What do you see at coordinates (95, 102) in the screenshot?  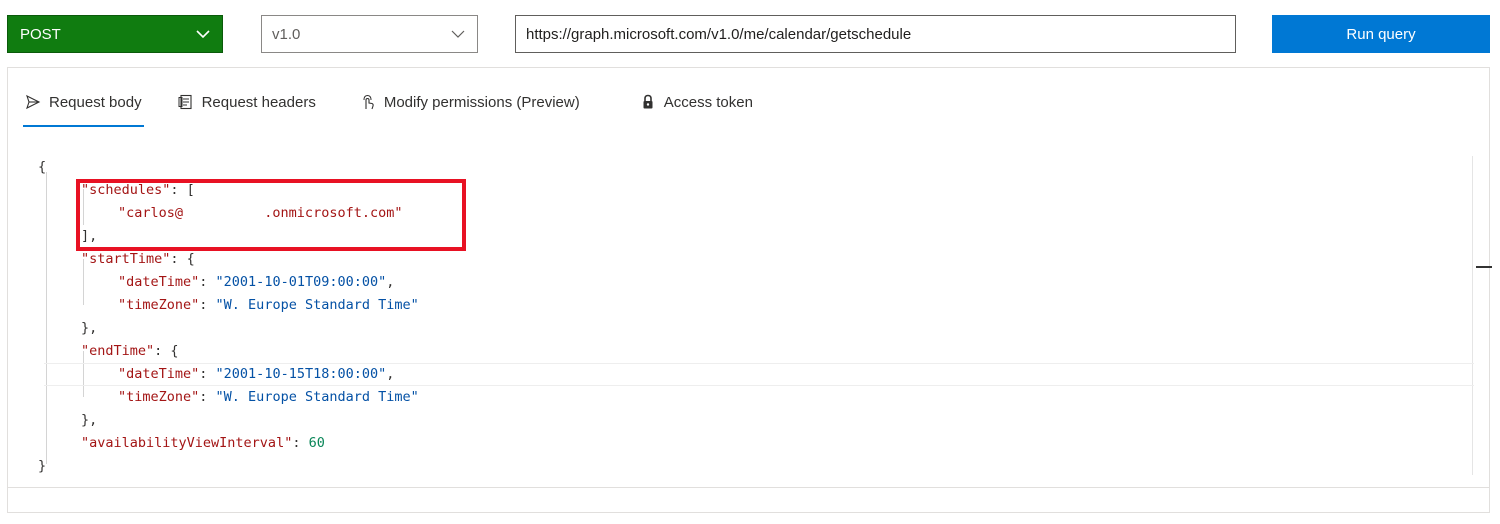 I see `tab-label: Request body` at bounding box center [95, 102].